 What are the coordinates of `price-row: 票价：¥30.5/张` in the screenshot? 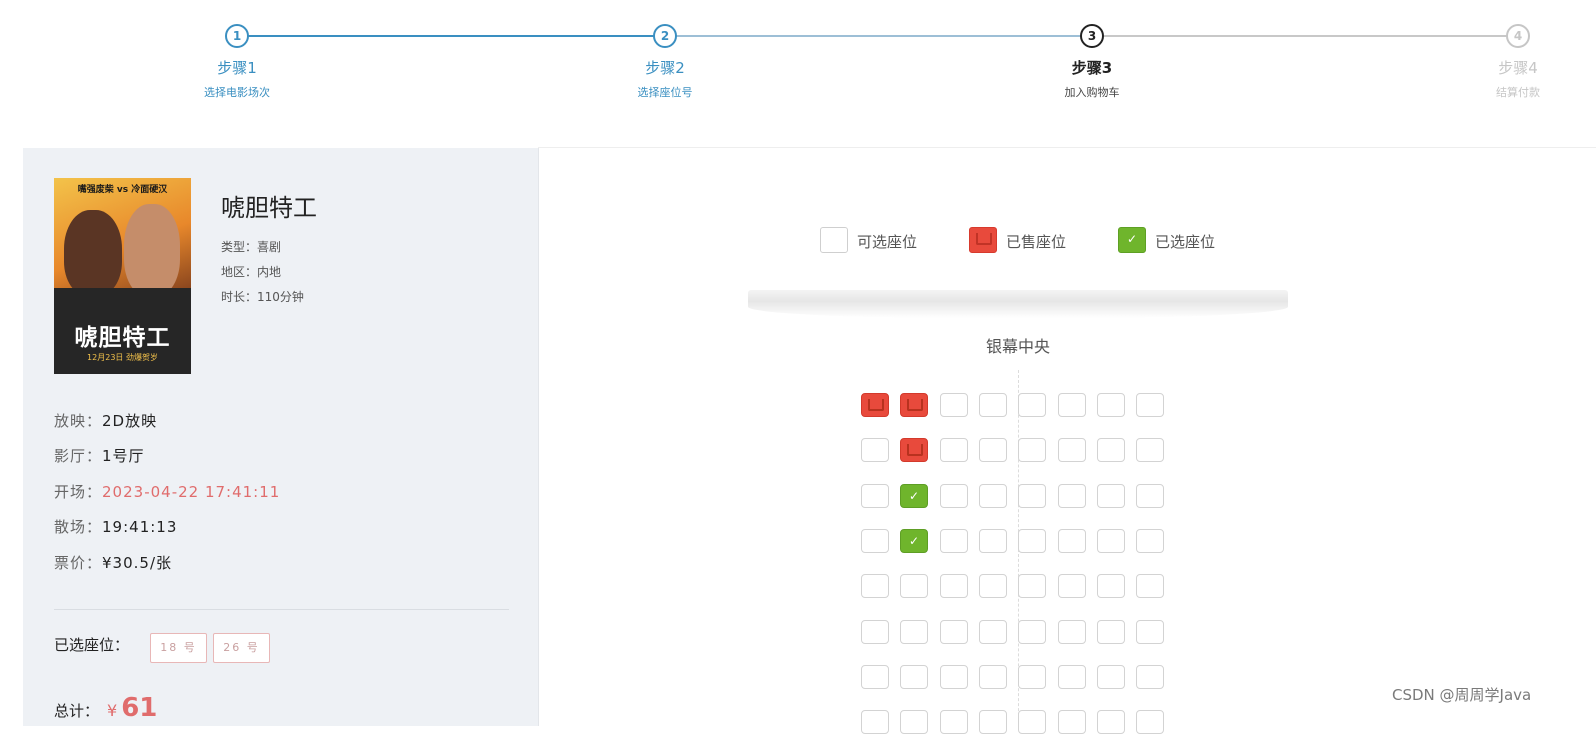 It's located at (113, 563).